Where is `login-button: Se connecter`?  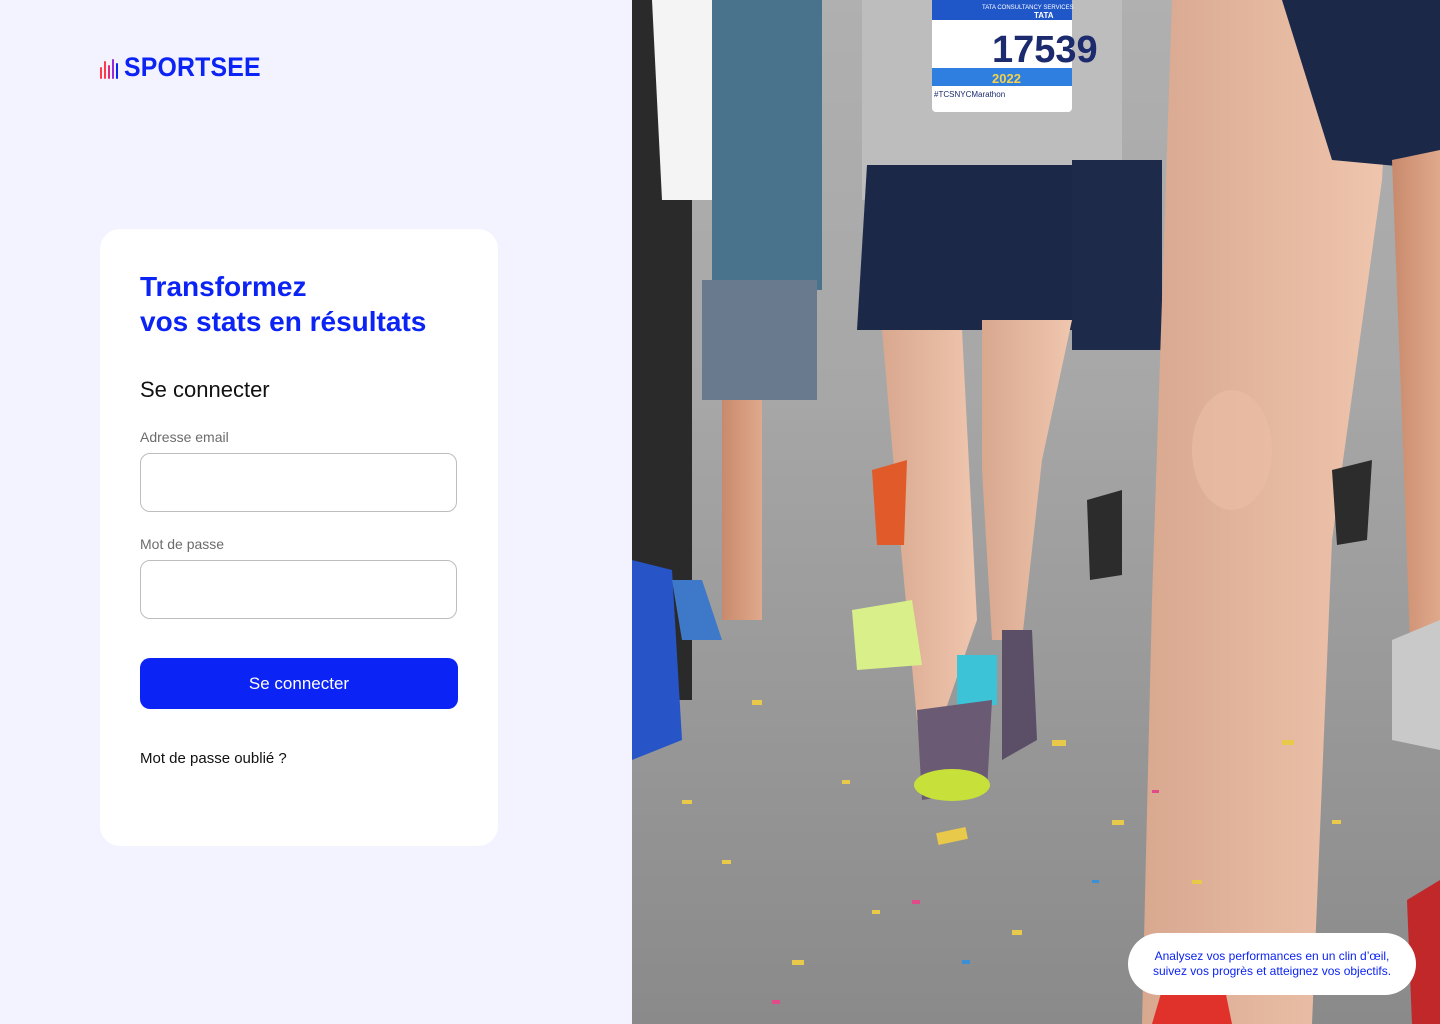 login-button: Se connecter is located at coordinates (299, 683).